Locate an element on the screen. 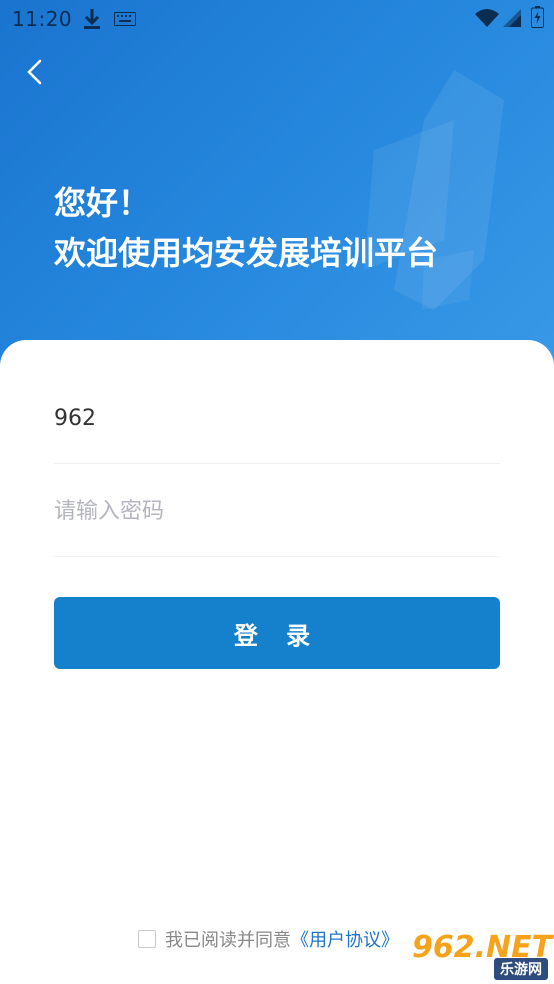  account-field is located at coordinates (277, 418).